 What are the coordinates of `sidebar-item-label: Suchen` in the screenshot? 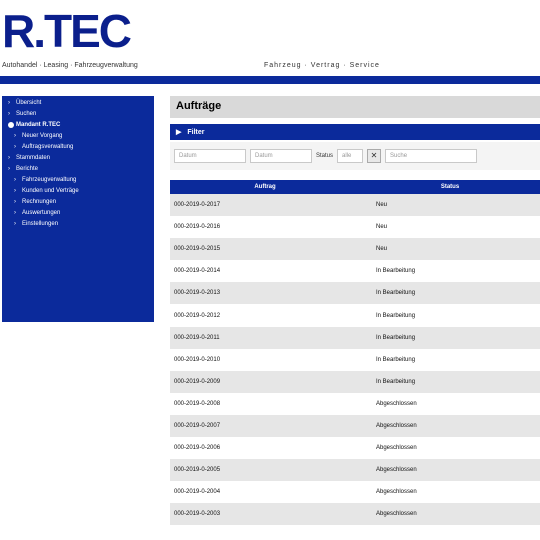 It's located at (26, 114).